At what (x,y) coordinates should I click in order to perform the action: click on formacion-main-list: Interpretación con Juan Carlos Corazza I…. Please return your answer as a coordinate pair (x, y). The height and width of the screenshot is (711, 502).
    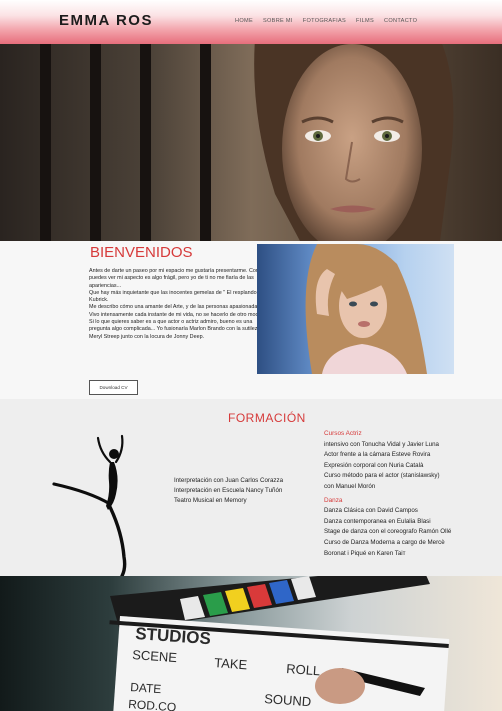
    Looking at the image, I should click on (228, 491).